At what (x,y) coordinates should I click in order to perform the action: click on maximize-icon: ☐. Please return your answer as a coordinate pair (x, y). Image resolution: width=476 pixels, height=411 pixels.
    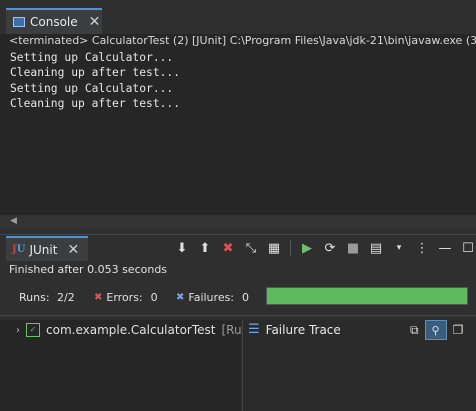
    Looking at the image, I should click on (467, 248).